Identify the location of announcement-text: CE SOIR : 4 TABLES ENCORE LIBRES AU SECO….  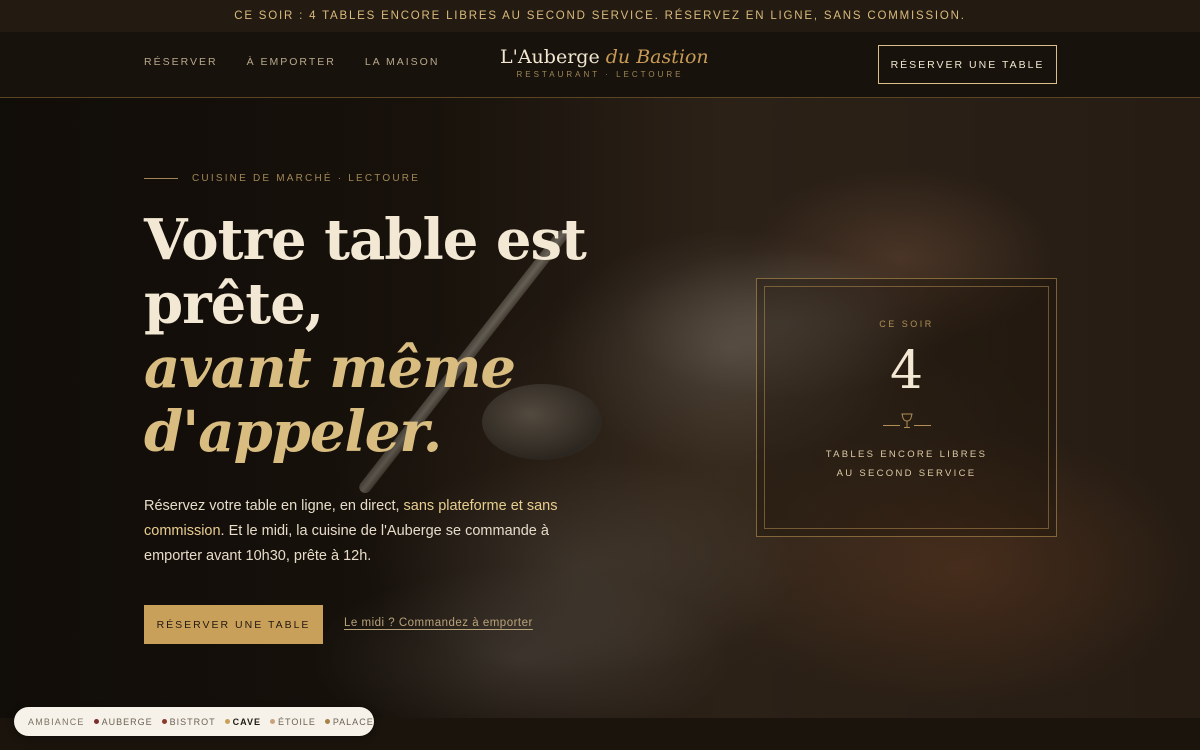
(600, 16).